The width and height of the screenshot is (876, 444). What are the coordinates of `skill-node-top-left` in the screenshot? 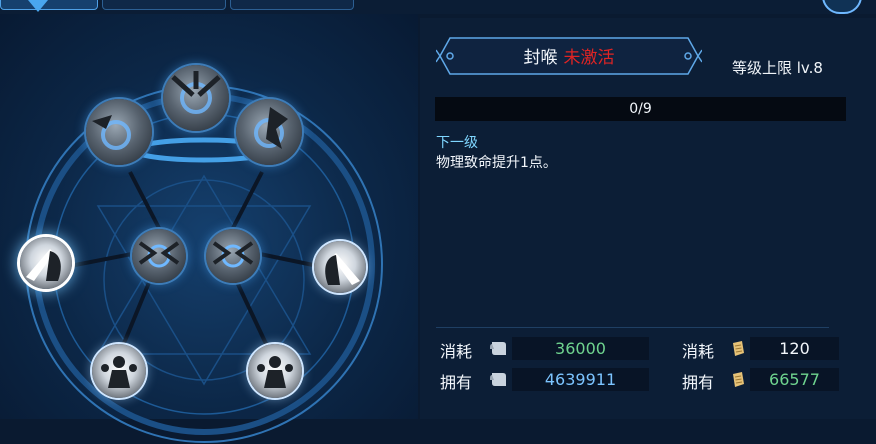 It's located at (119, 132).